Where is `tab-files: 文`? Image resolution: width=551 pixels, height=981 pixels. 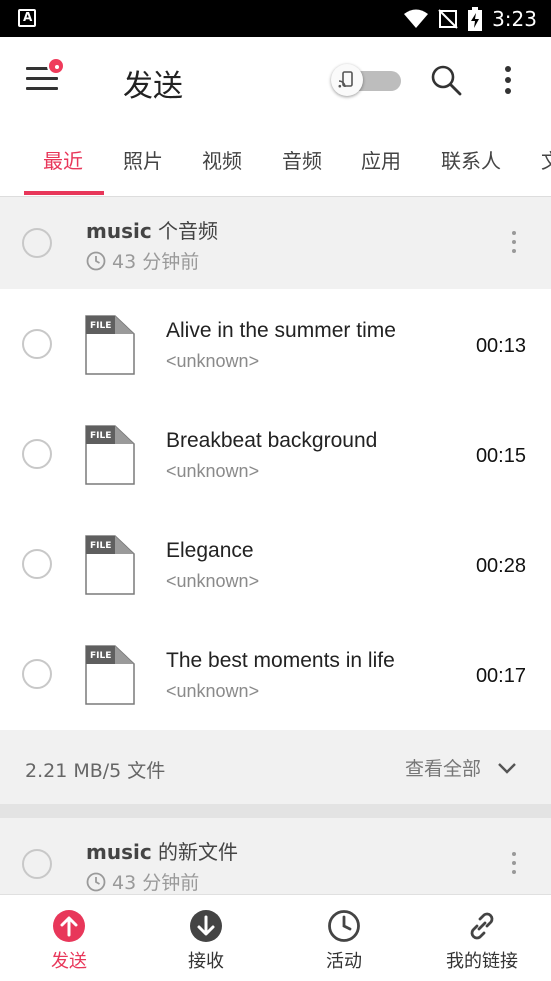 tab-files: 文 is located at coordinates (546, 159).